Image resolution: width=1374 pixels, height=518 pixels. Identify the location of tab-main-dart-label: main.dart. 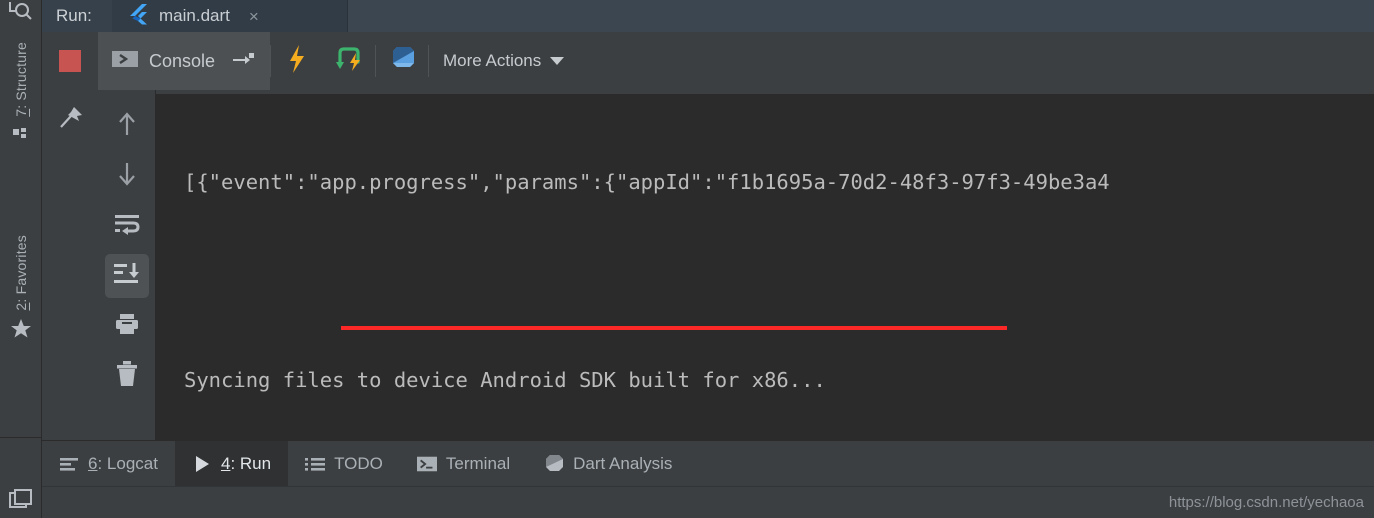
(194, 15).